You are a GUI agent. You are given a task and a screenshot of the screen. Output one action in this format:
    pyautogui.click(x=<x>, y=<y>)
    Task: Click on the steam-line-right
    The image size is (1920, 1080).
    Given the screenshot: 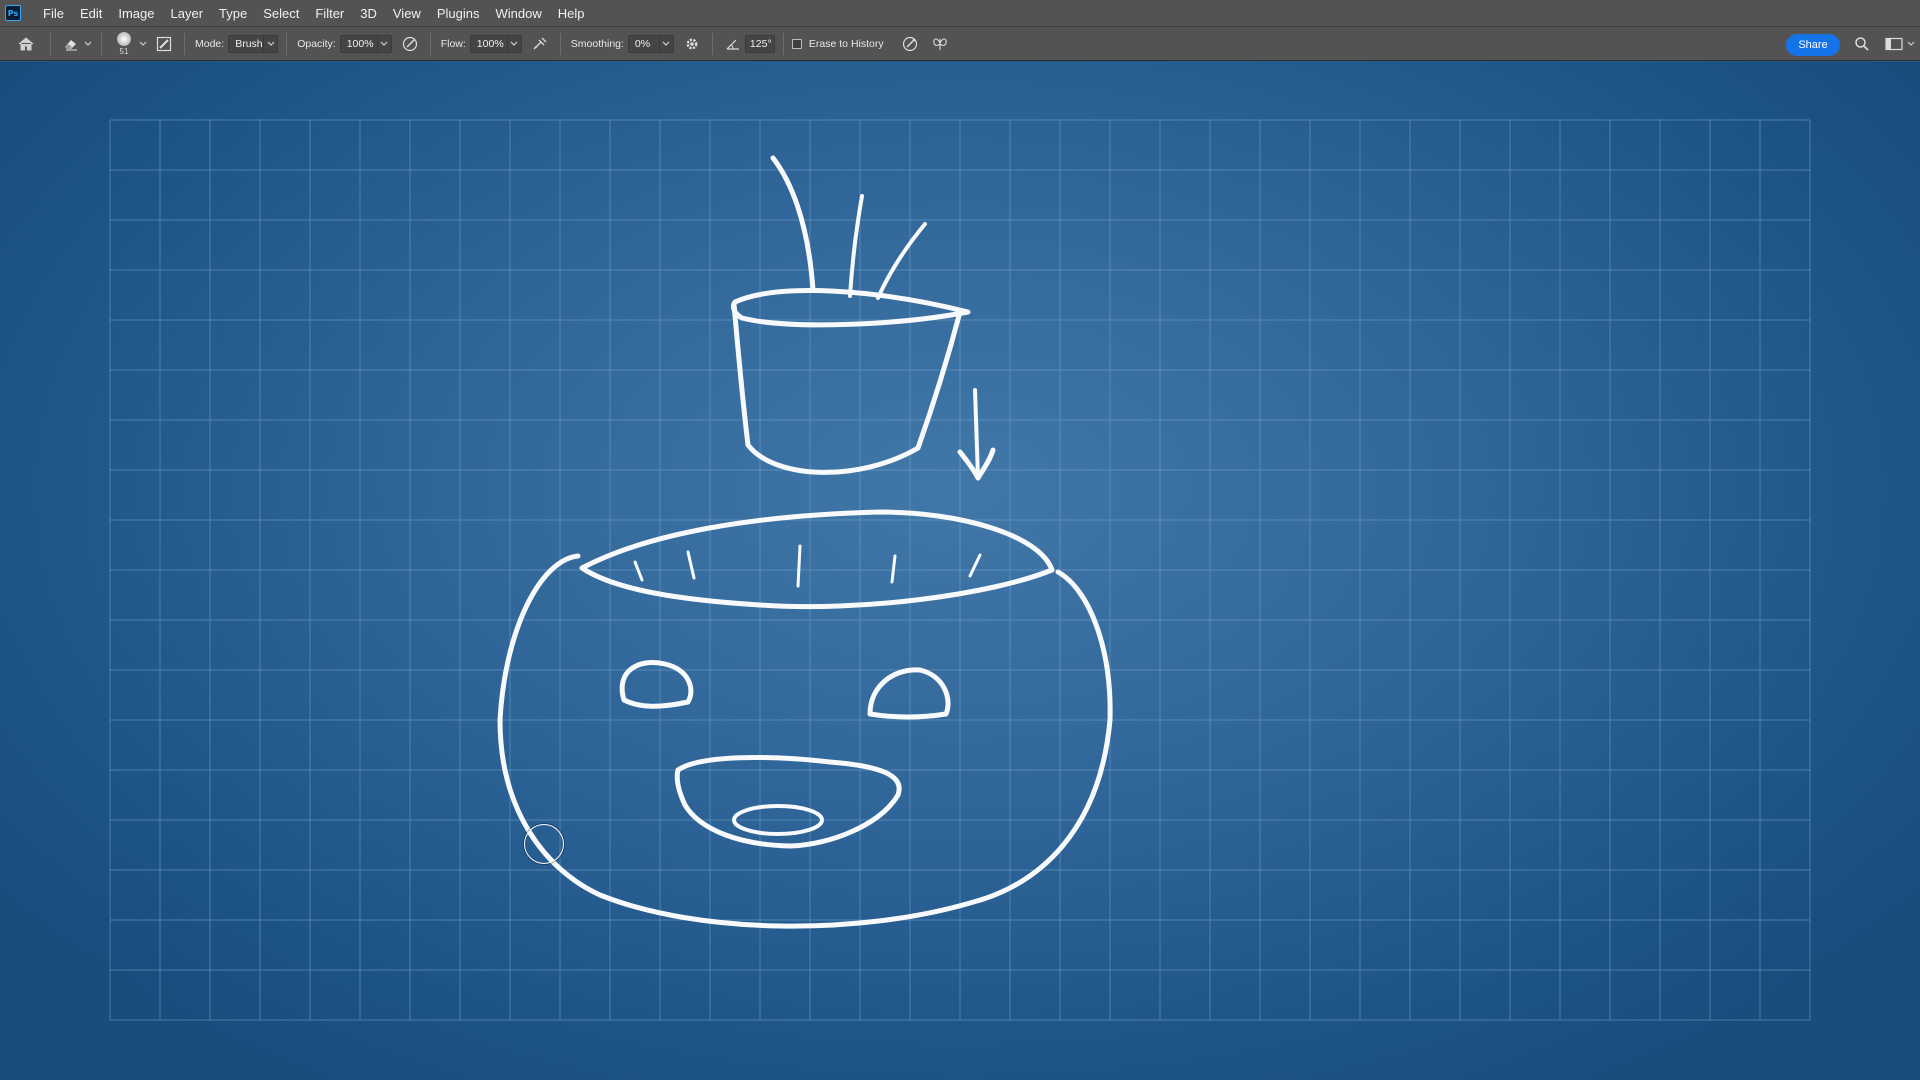 What is the action you would take?
    pyautogui.click(x=901, y=261)
    